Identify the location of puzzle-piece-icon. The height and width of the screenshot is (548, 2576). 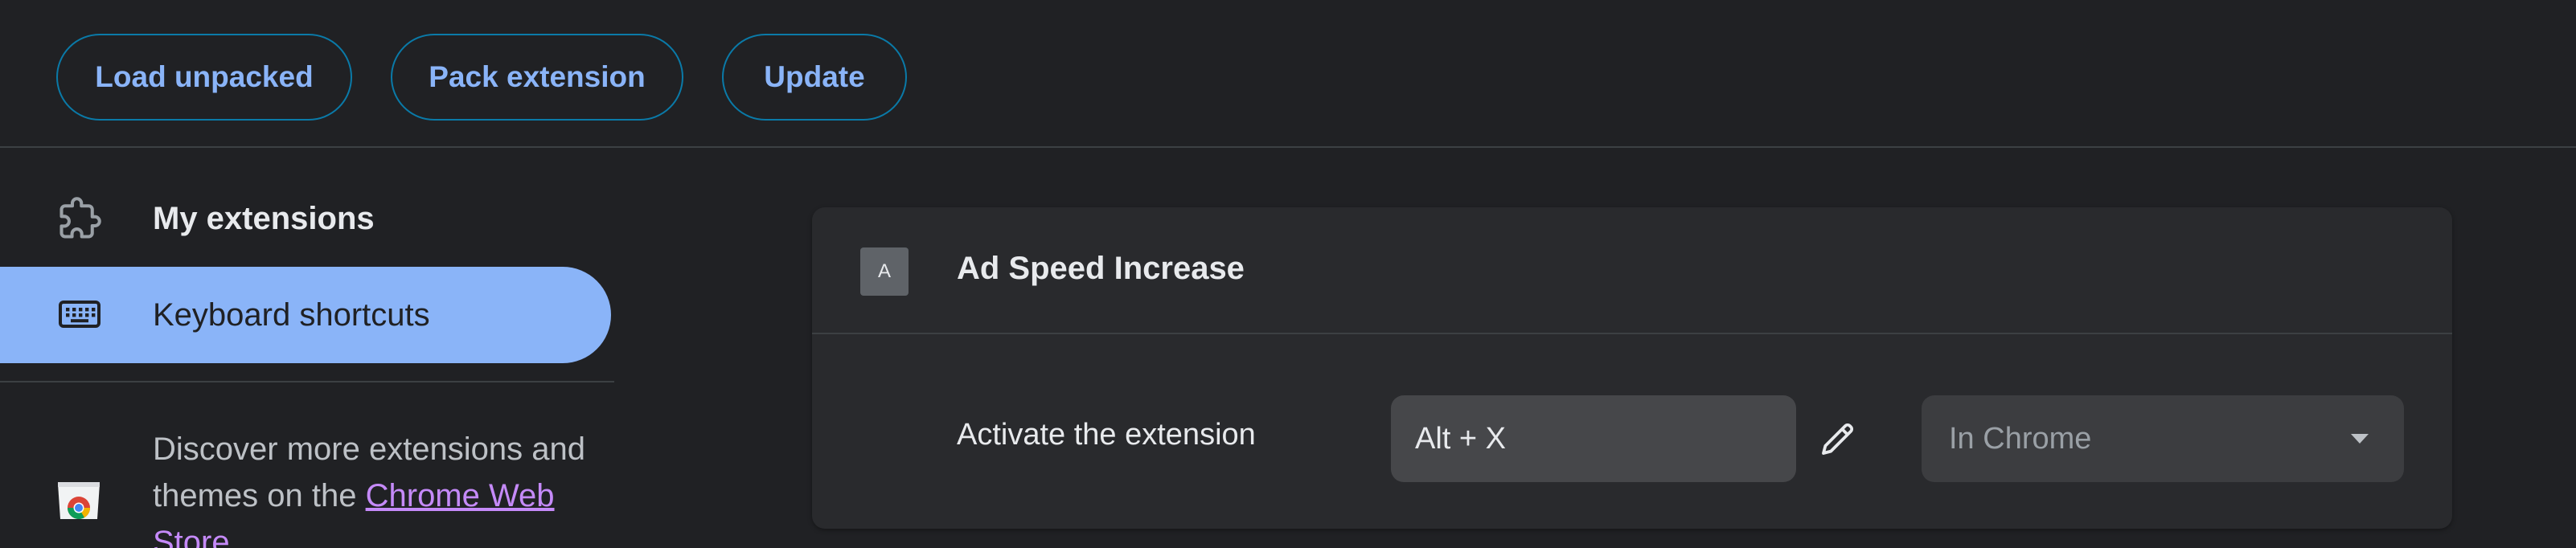
(80, 218).